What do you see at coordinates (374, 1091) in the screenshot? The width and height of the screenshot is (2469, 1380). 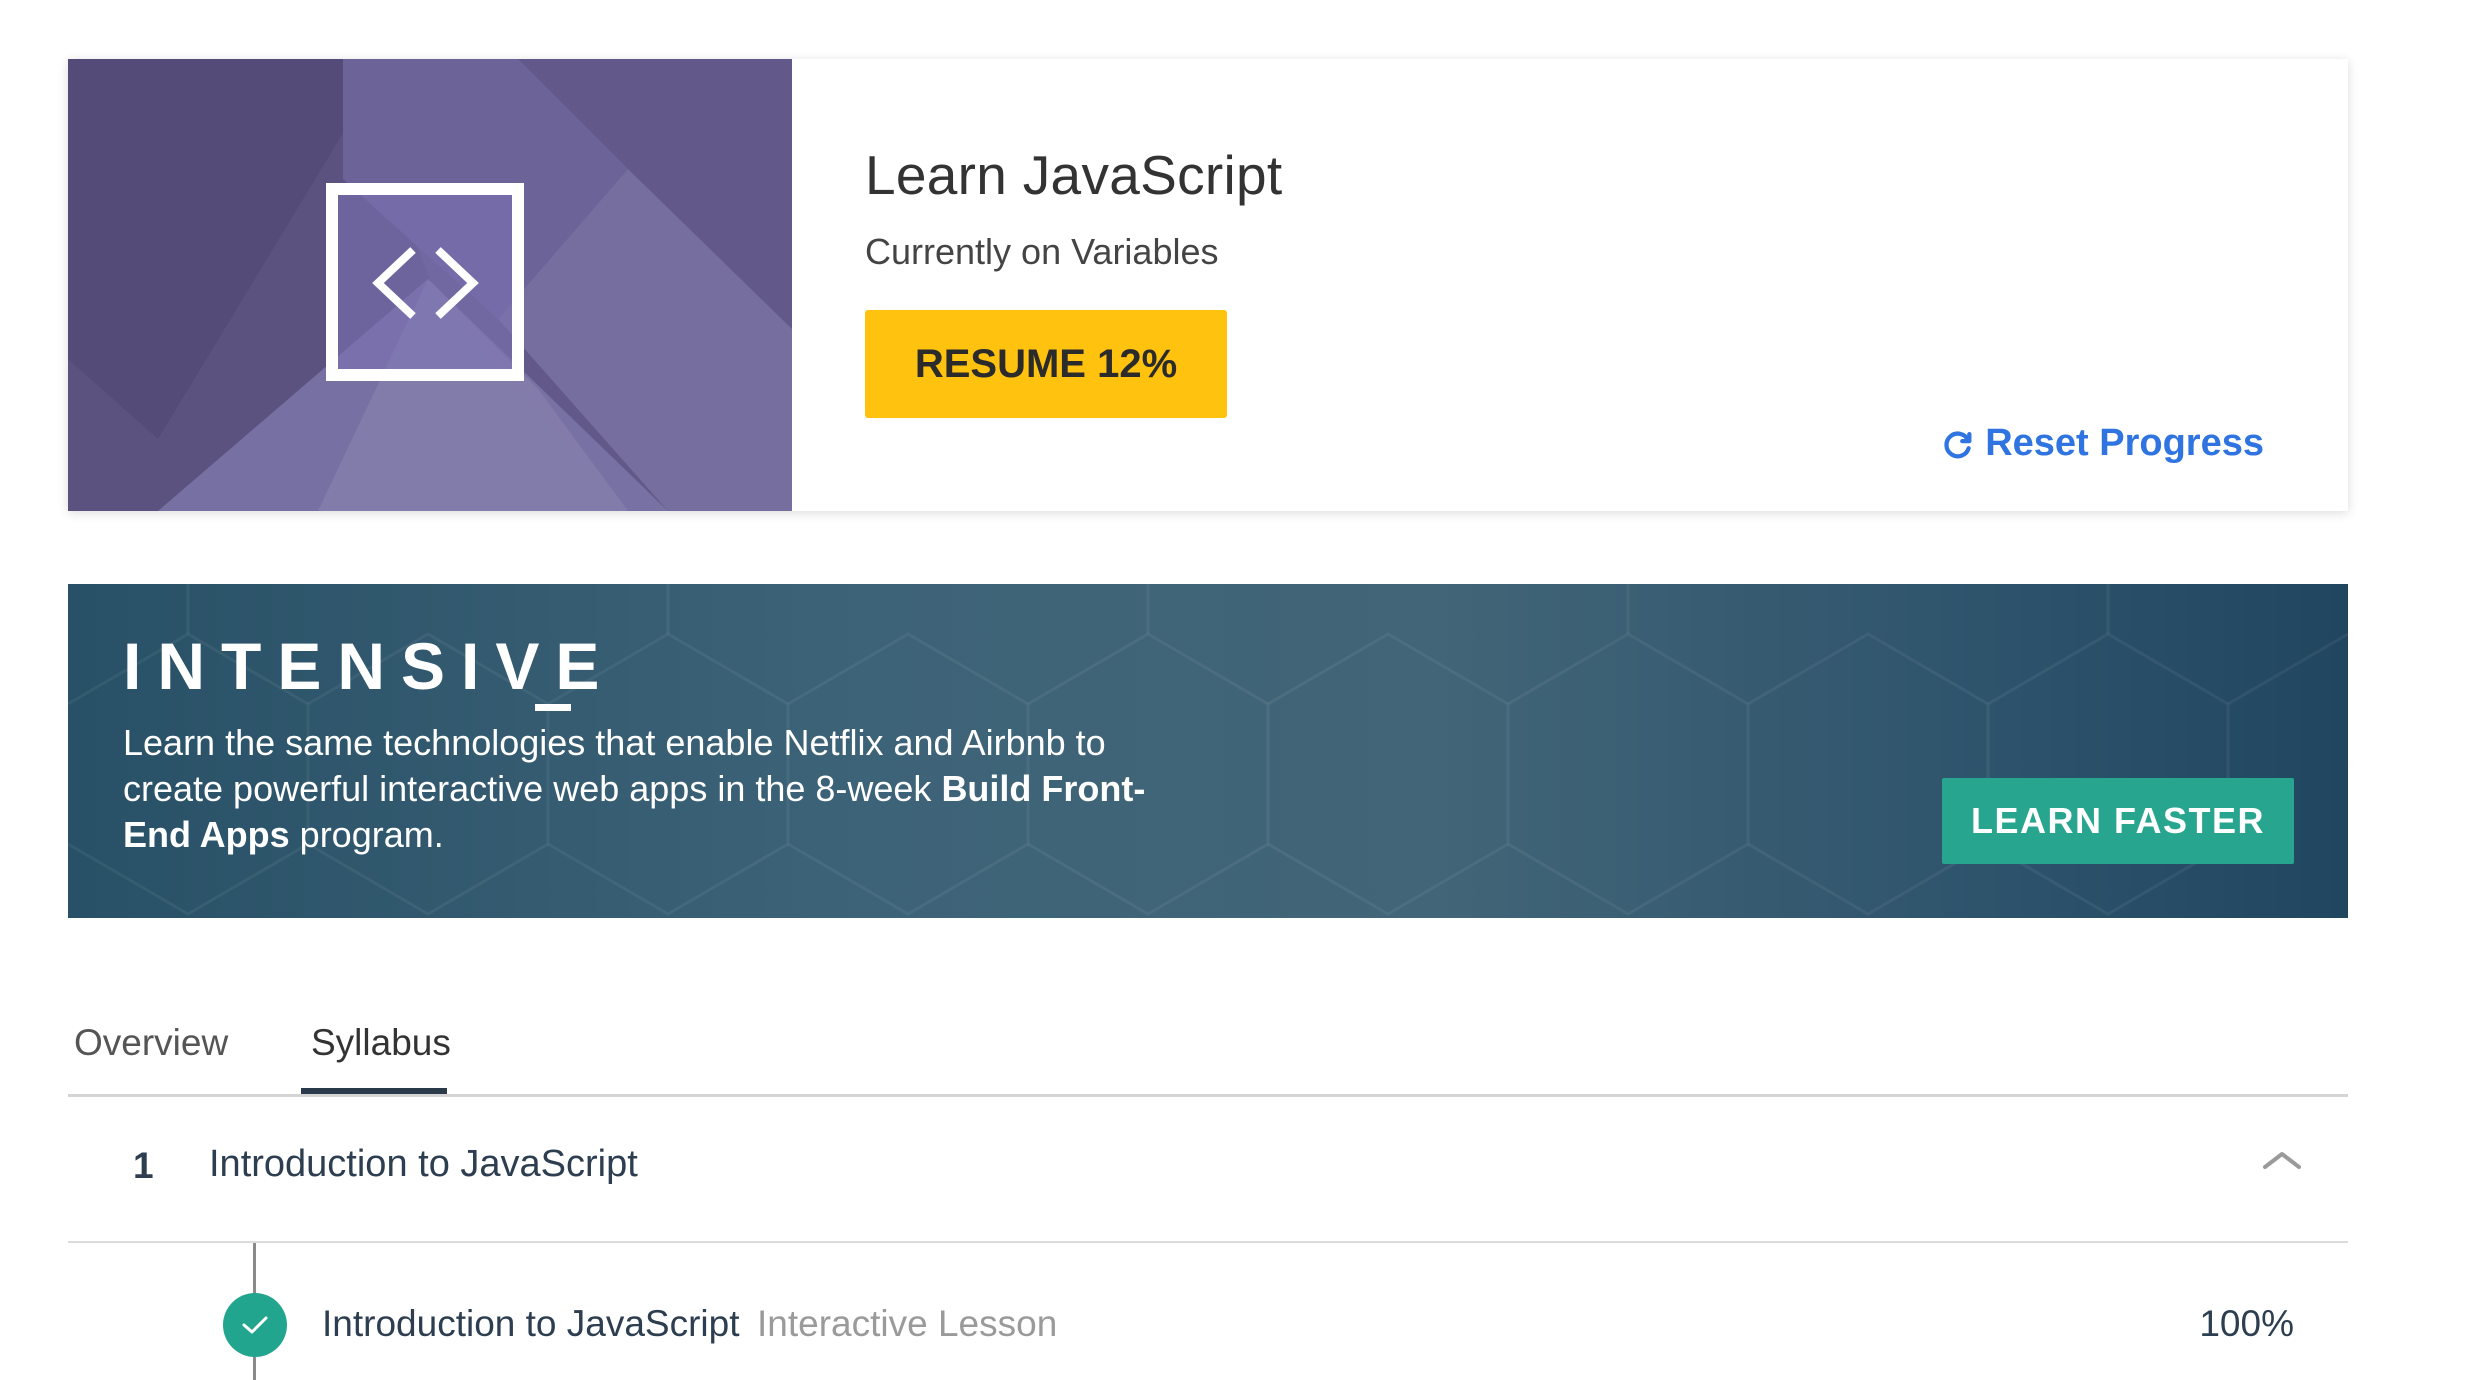 I see `active-tab-indicator` at bounding box center [374, 1091].